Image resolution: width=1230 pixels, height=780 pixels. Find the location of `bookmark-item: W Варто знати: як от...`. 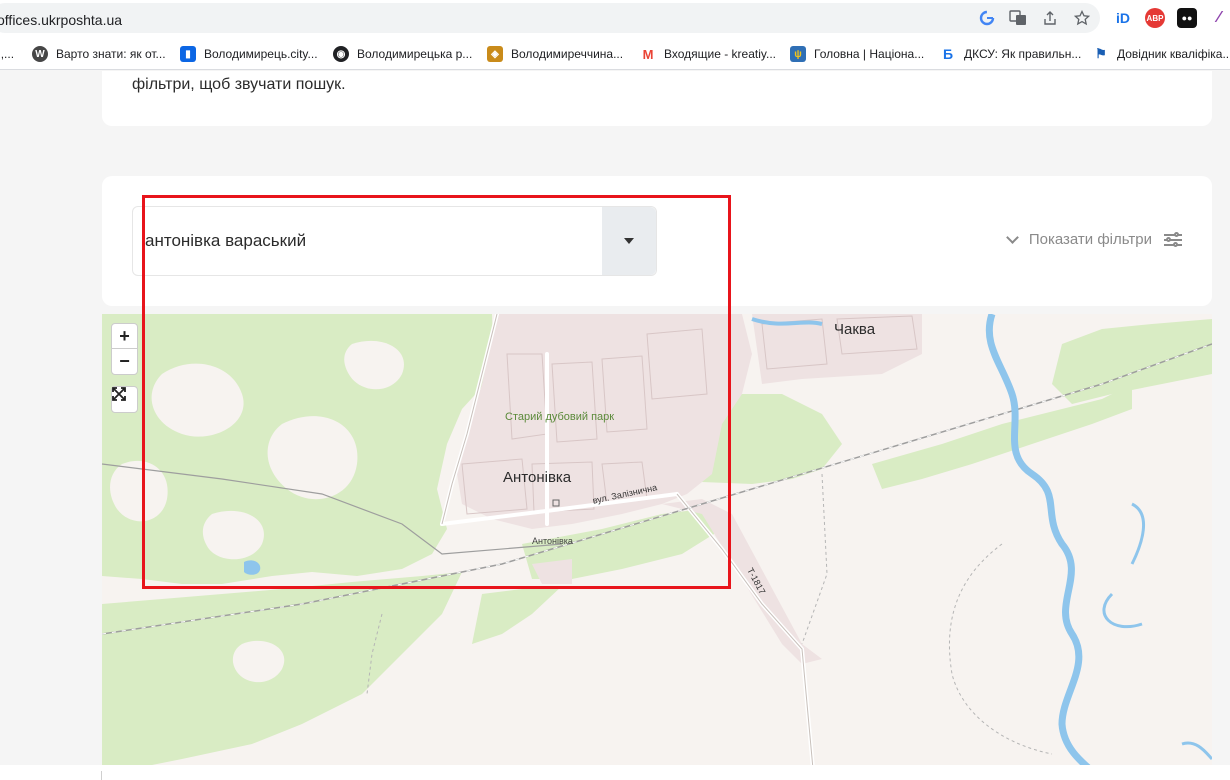

bookmark-item: W Варто знати: як от... is located at coordinates (99, 54).